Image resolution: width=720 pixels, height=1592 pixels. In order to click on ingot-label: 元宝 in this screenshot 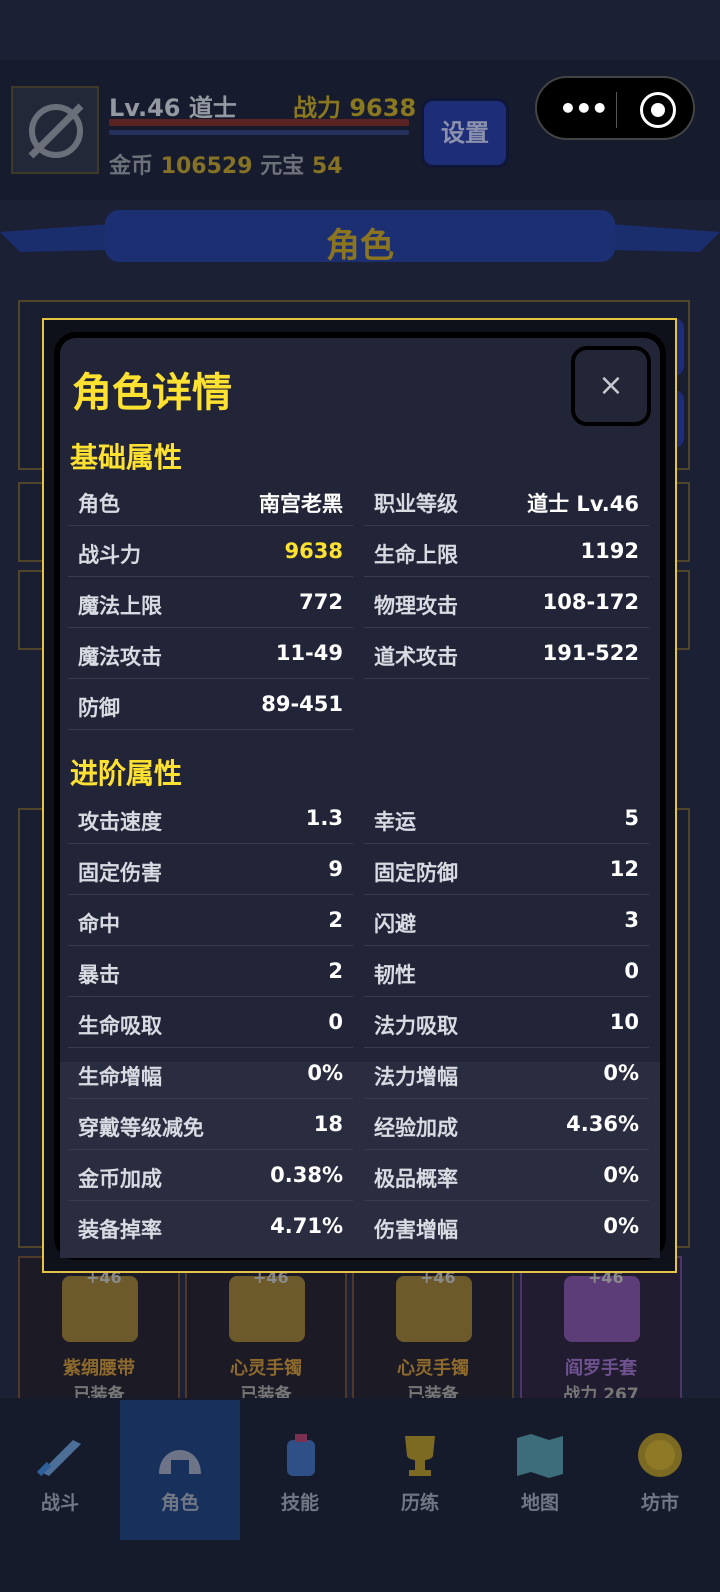, I will do `click(282, 166)`.